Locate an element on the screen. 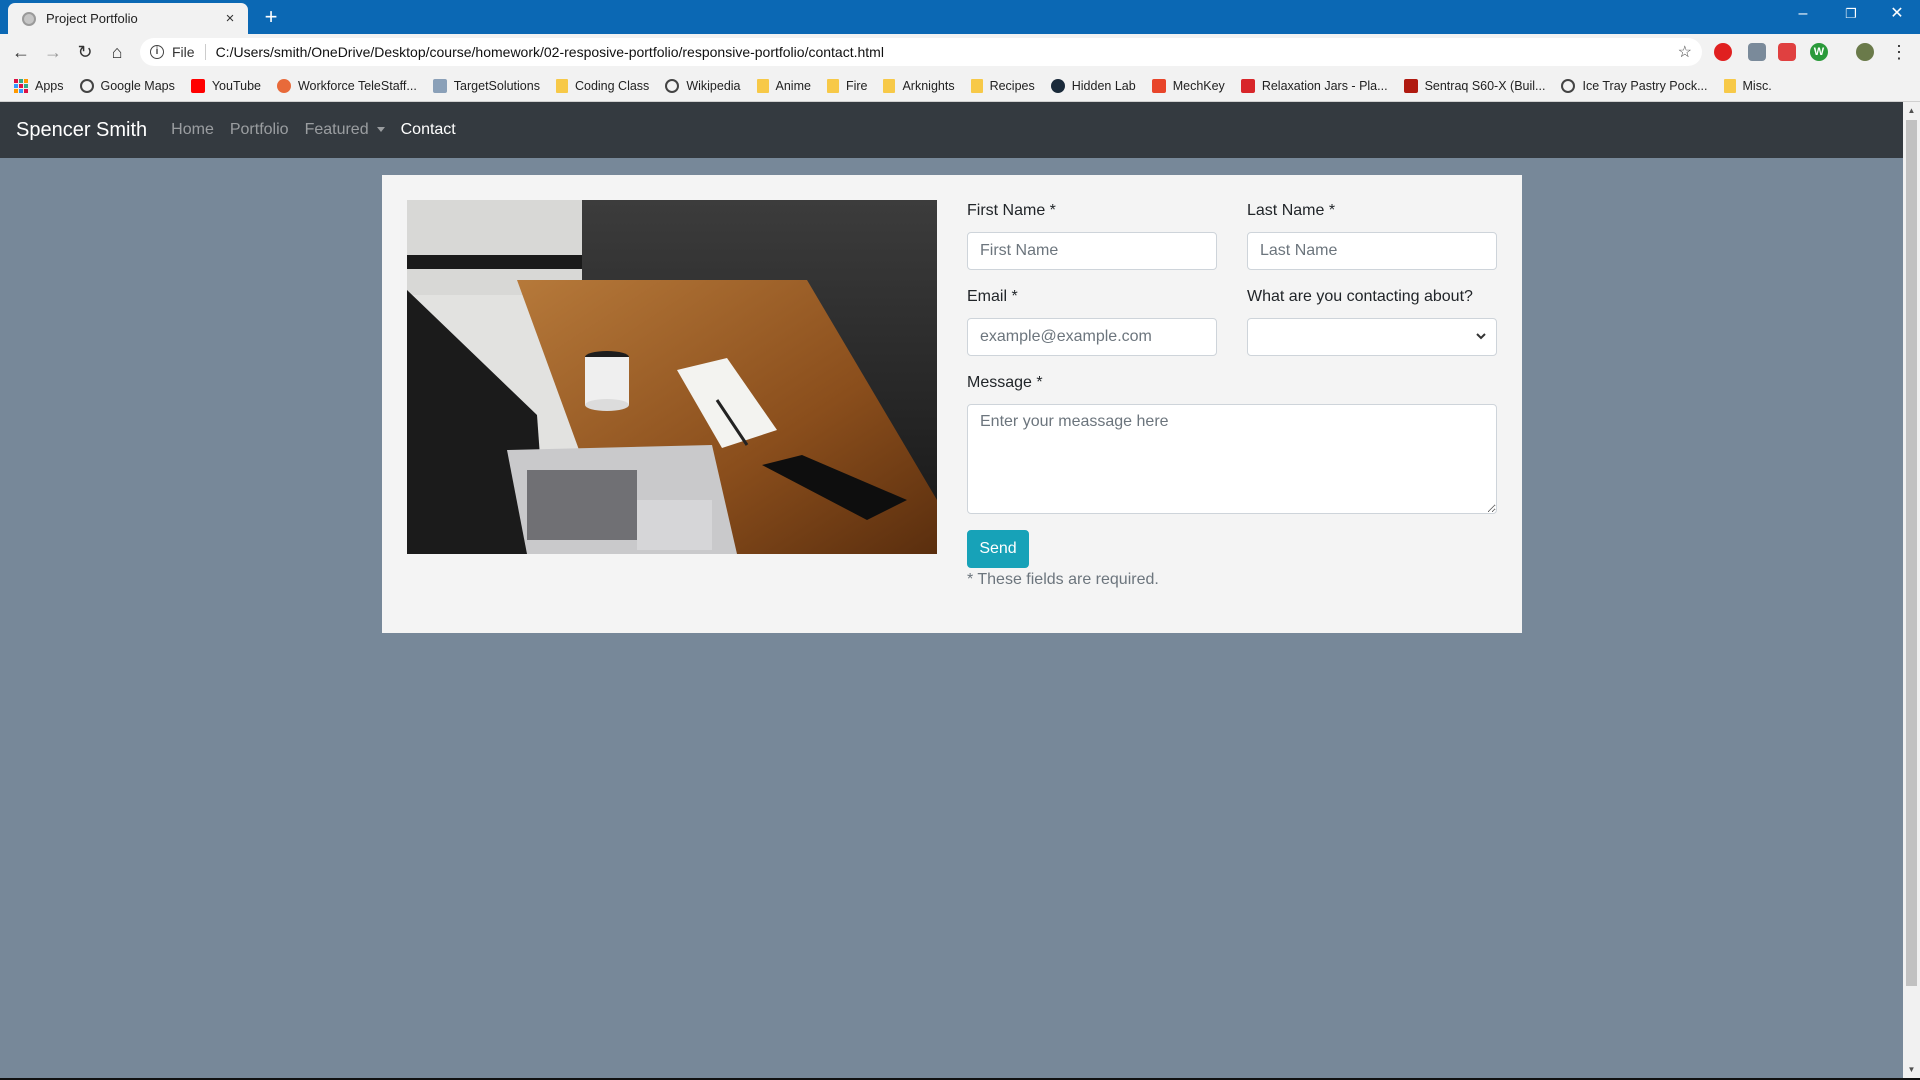 Image resolution: width=1920 pixels, height=1080 pixels. bookmark-label: YouTube is located at coordinates (236, 85).